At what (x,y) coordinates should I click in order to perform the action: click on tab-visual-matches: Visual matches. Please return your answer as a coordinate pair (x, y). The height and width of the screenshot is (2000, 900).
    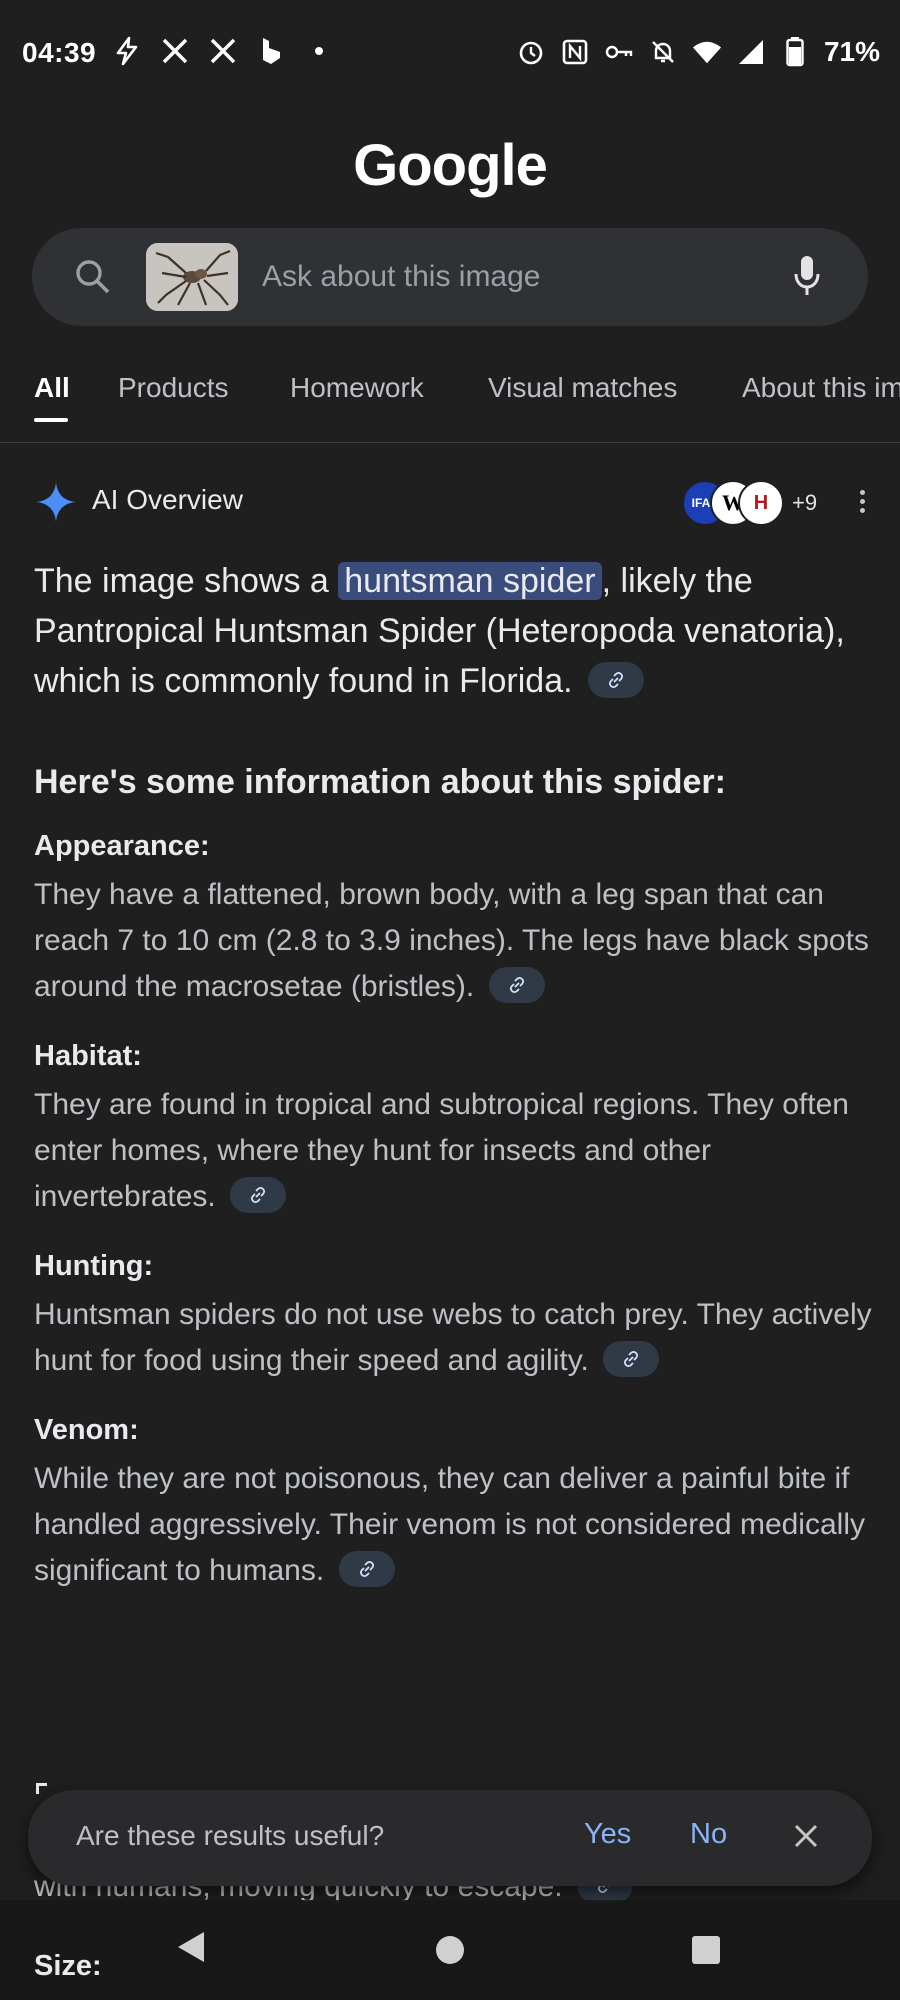
    Looking at the image, I should click on (582, 388).